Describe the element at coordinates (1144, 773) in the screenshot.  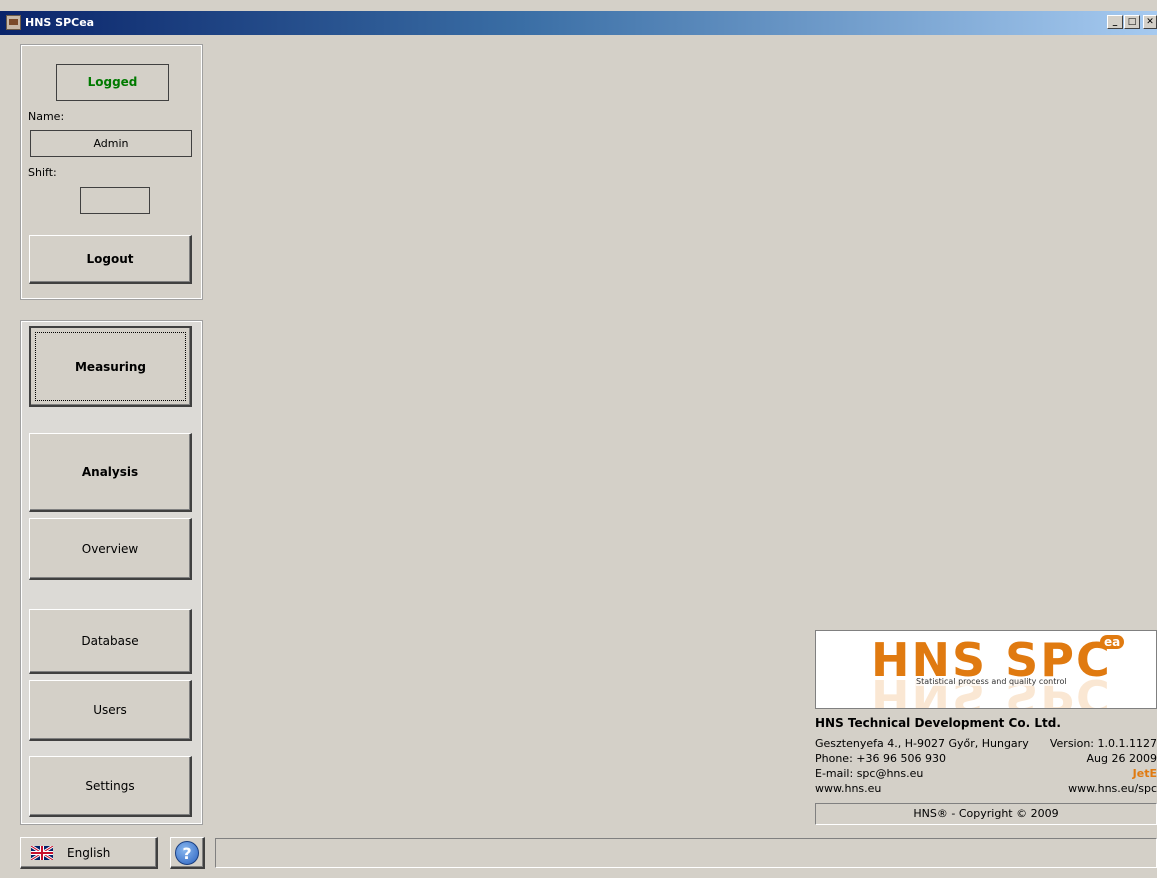
I see `edition-text: JetE` at that location.